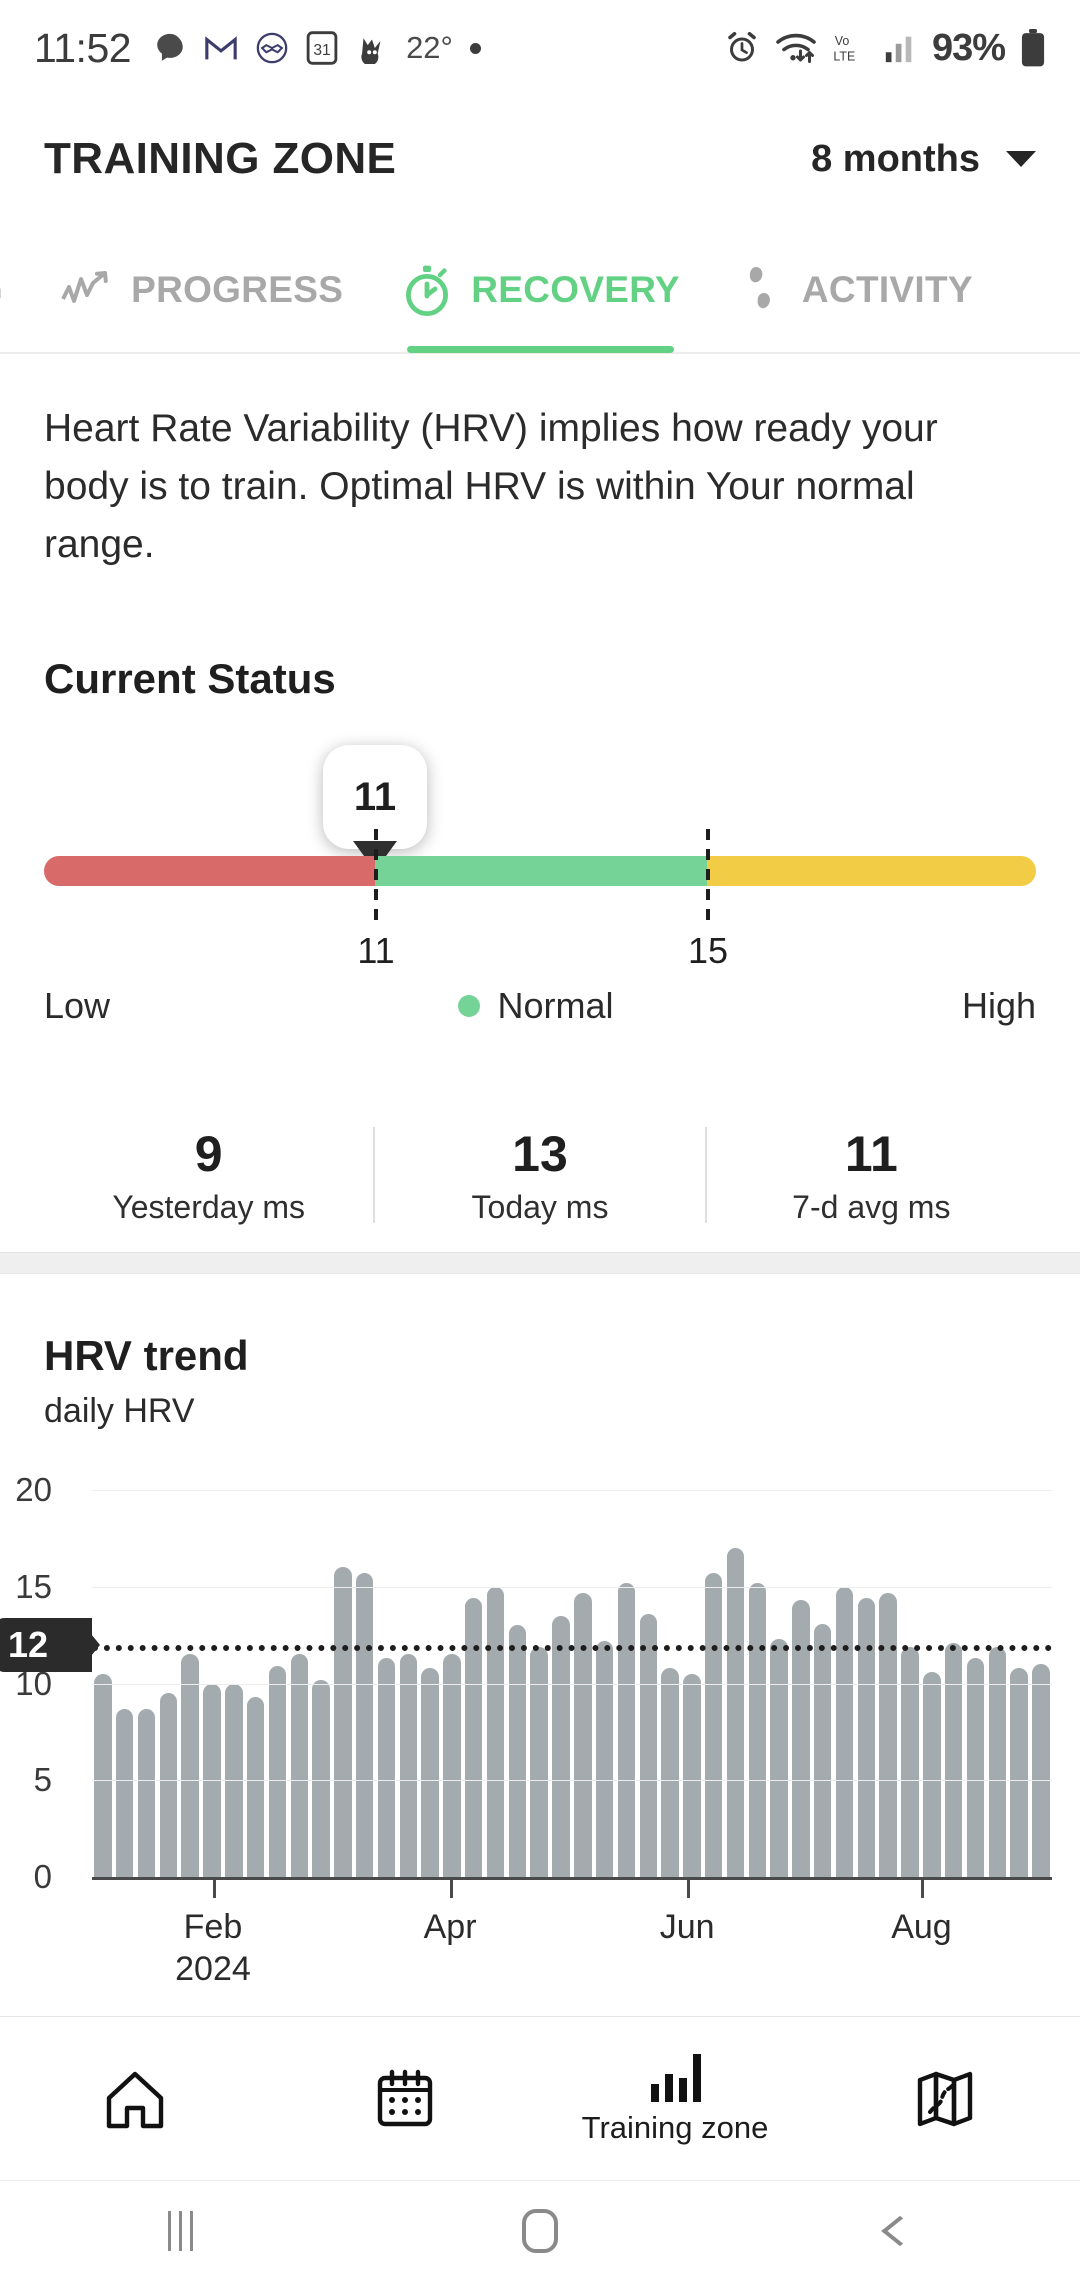 The image size is (1080, 2280). I want to click on home-icon, so click(135, 2099).